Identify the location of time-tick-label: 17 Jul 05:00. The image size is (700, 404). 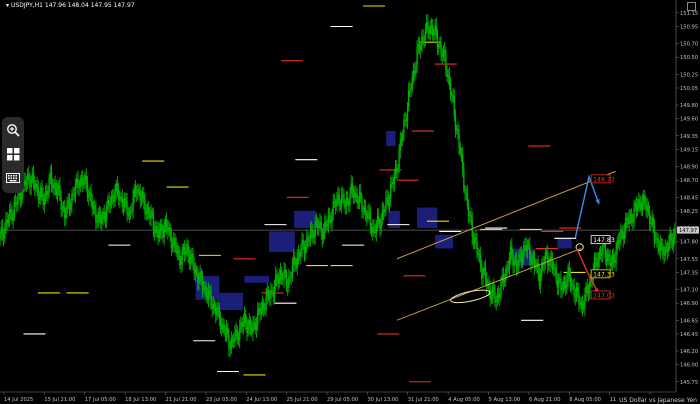
(100, 400).